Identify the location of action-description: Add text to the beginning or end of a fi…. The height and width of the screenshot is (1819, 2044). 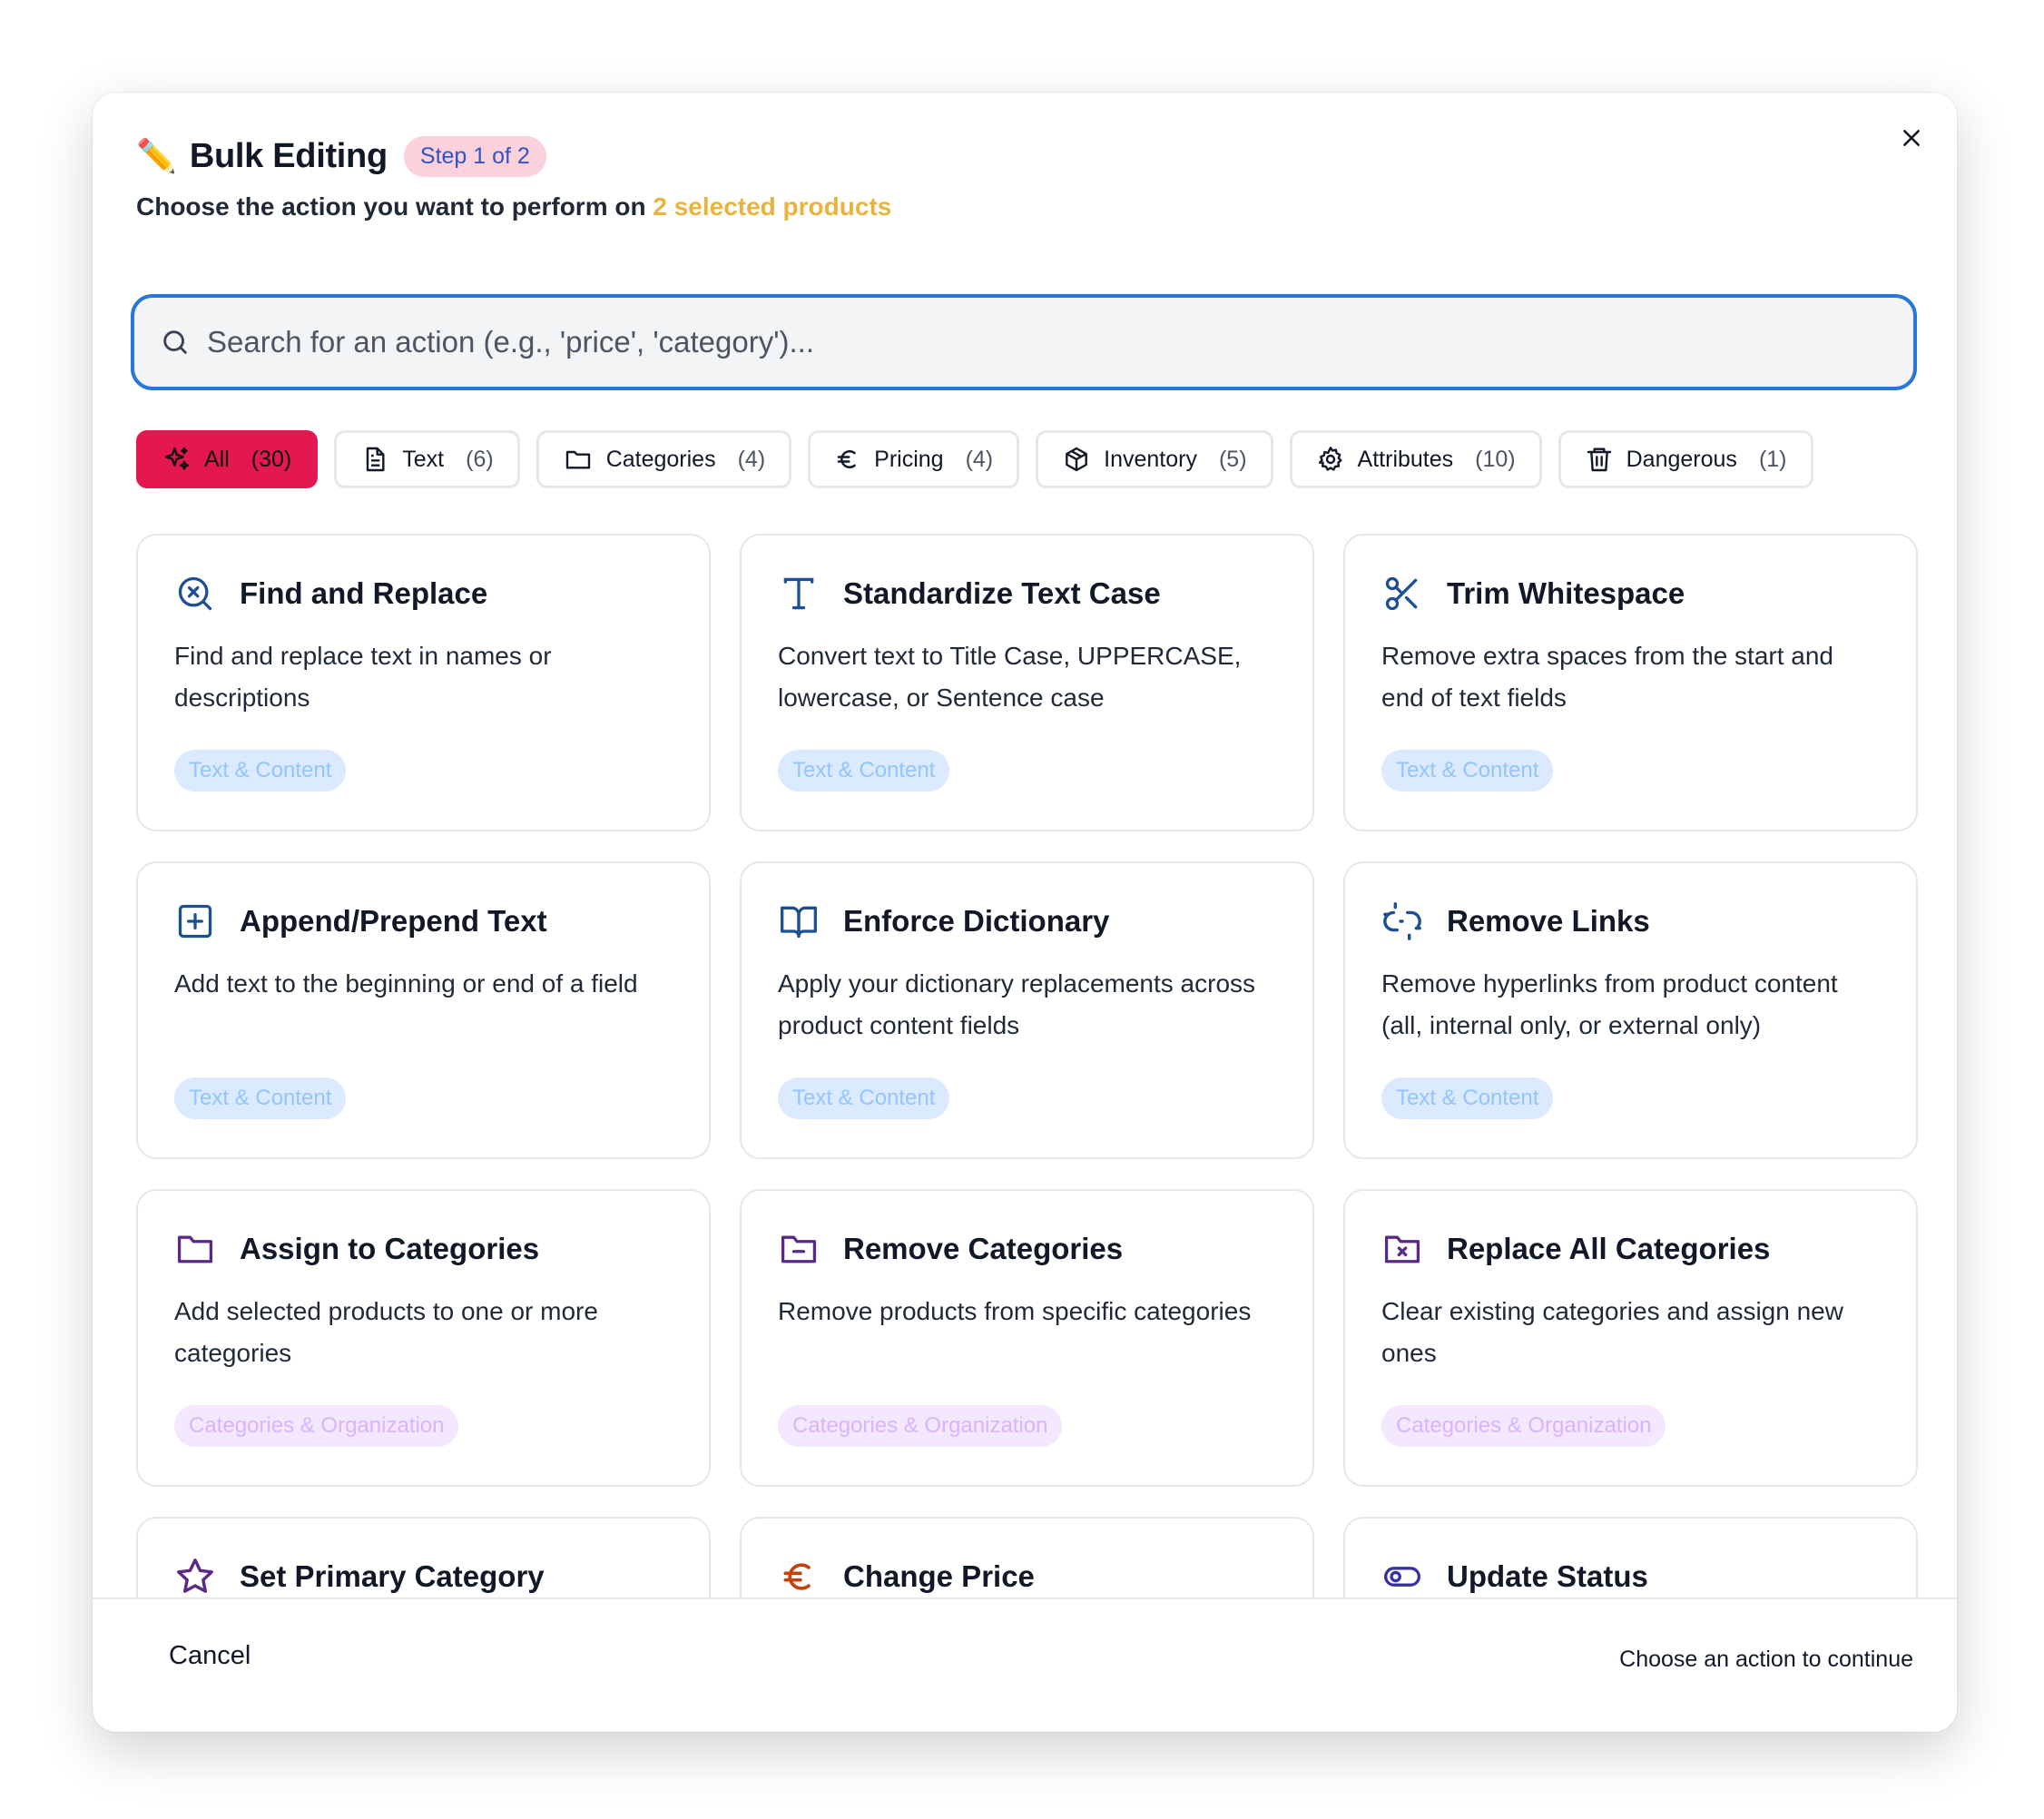
(406, 983).